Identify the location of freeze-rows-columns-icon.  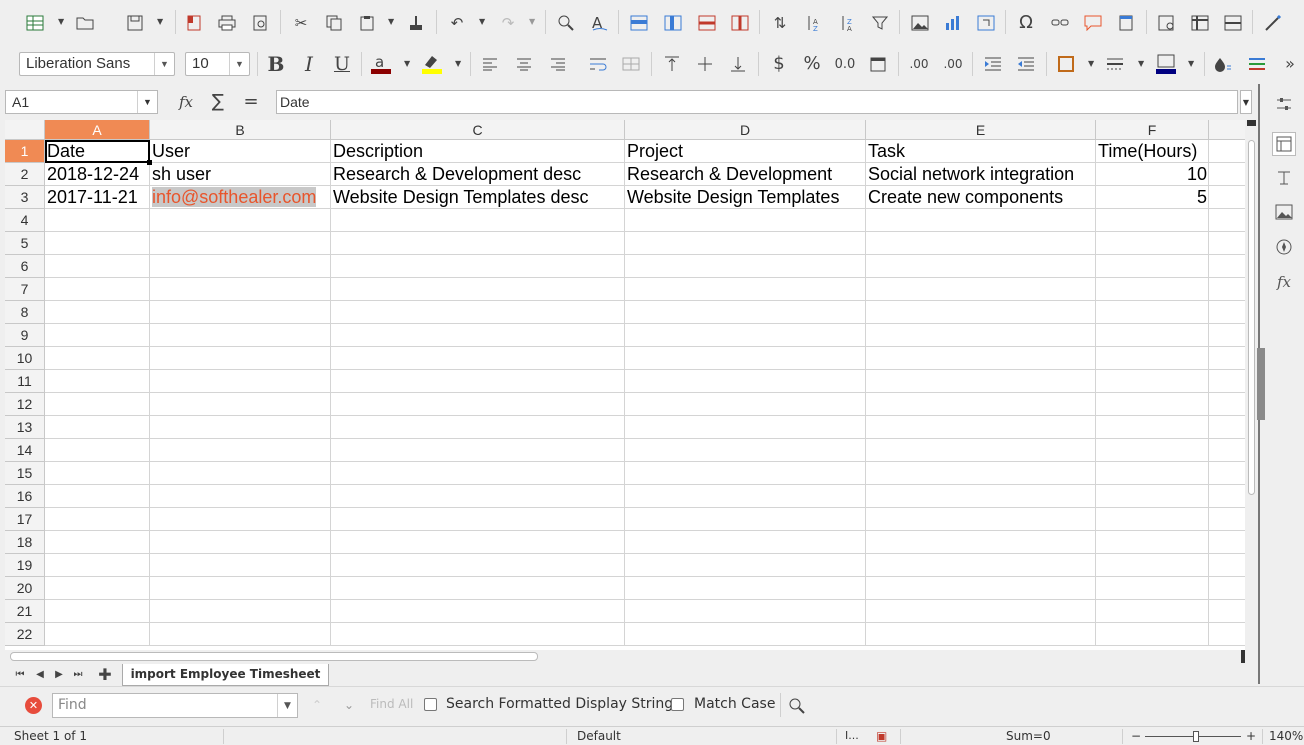
(1200, 23).